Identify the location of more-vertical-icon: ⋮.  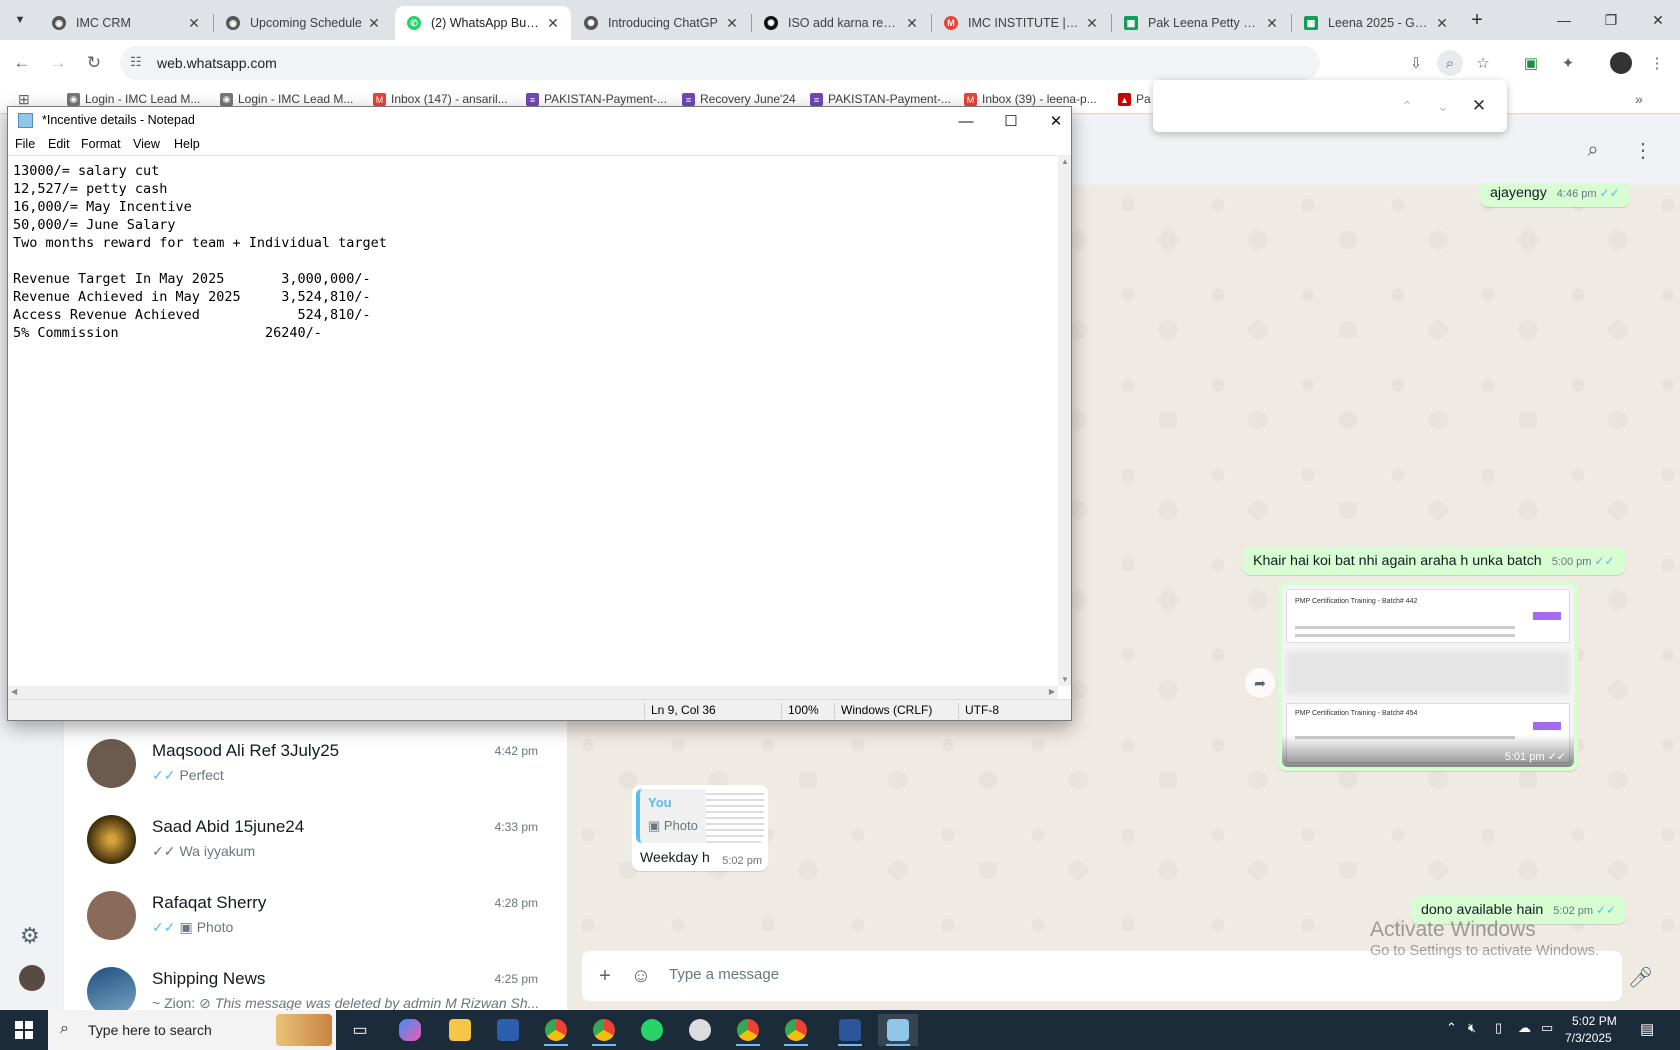
(1643, 150).